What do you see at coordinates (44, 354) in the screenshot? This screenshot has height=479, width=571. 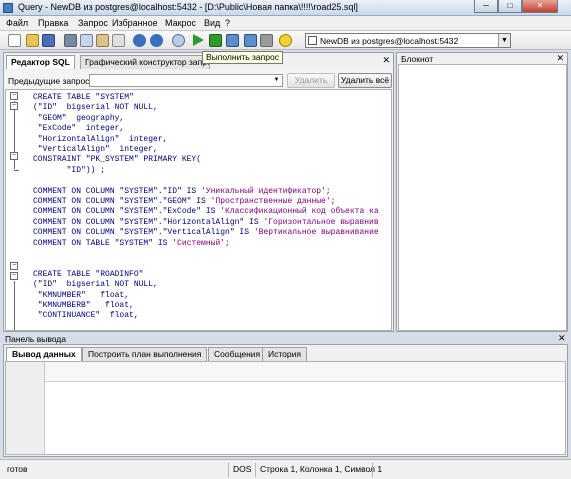 I see `tab-data-output: Вывод данных` at bounding box center [44, 354].